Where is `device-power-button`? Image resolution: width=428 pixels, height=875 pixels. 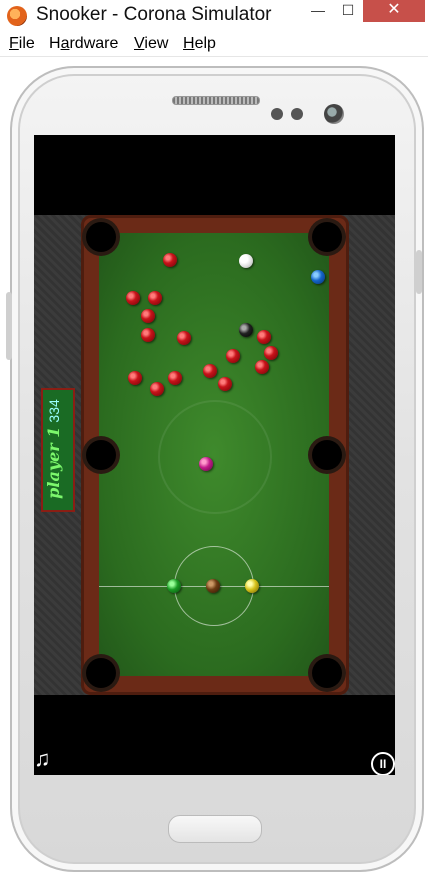
device-power-button is located at coordinates (419, 272).